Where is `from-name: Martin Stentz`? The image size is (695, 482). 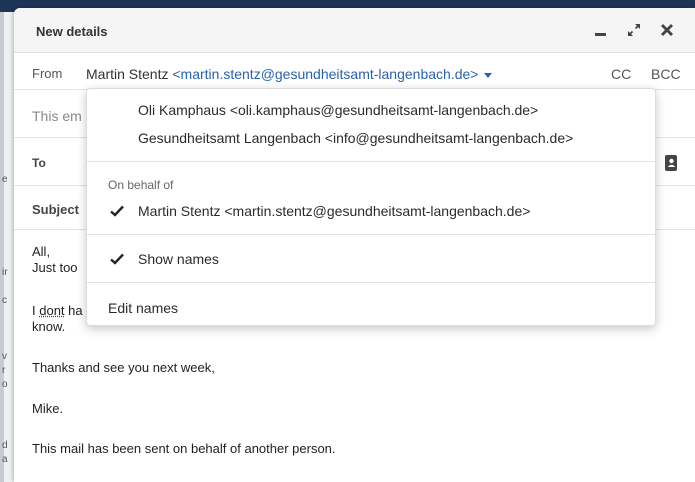 from-name: Martin Stentz is located at coordinates (127, 74).